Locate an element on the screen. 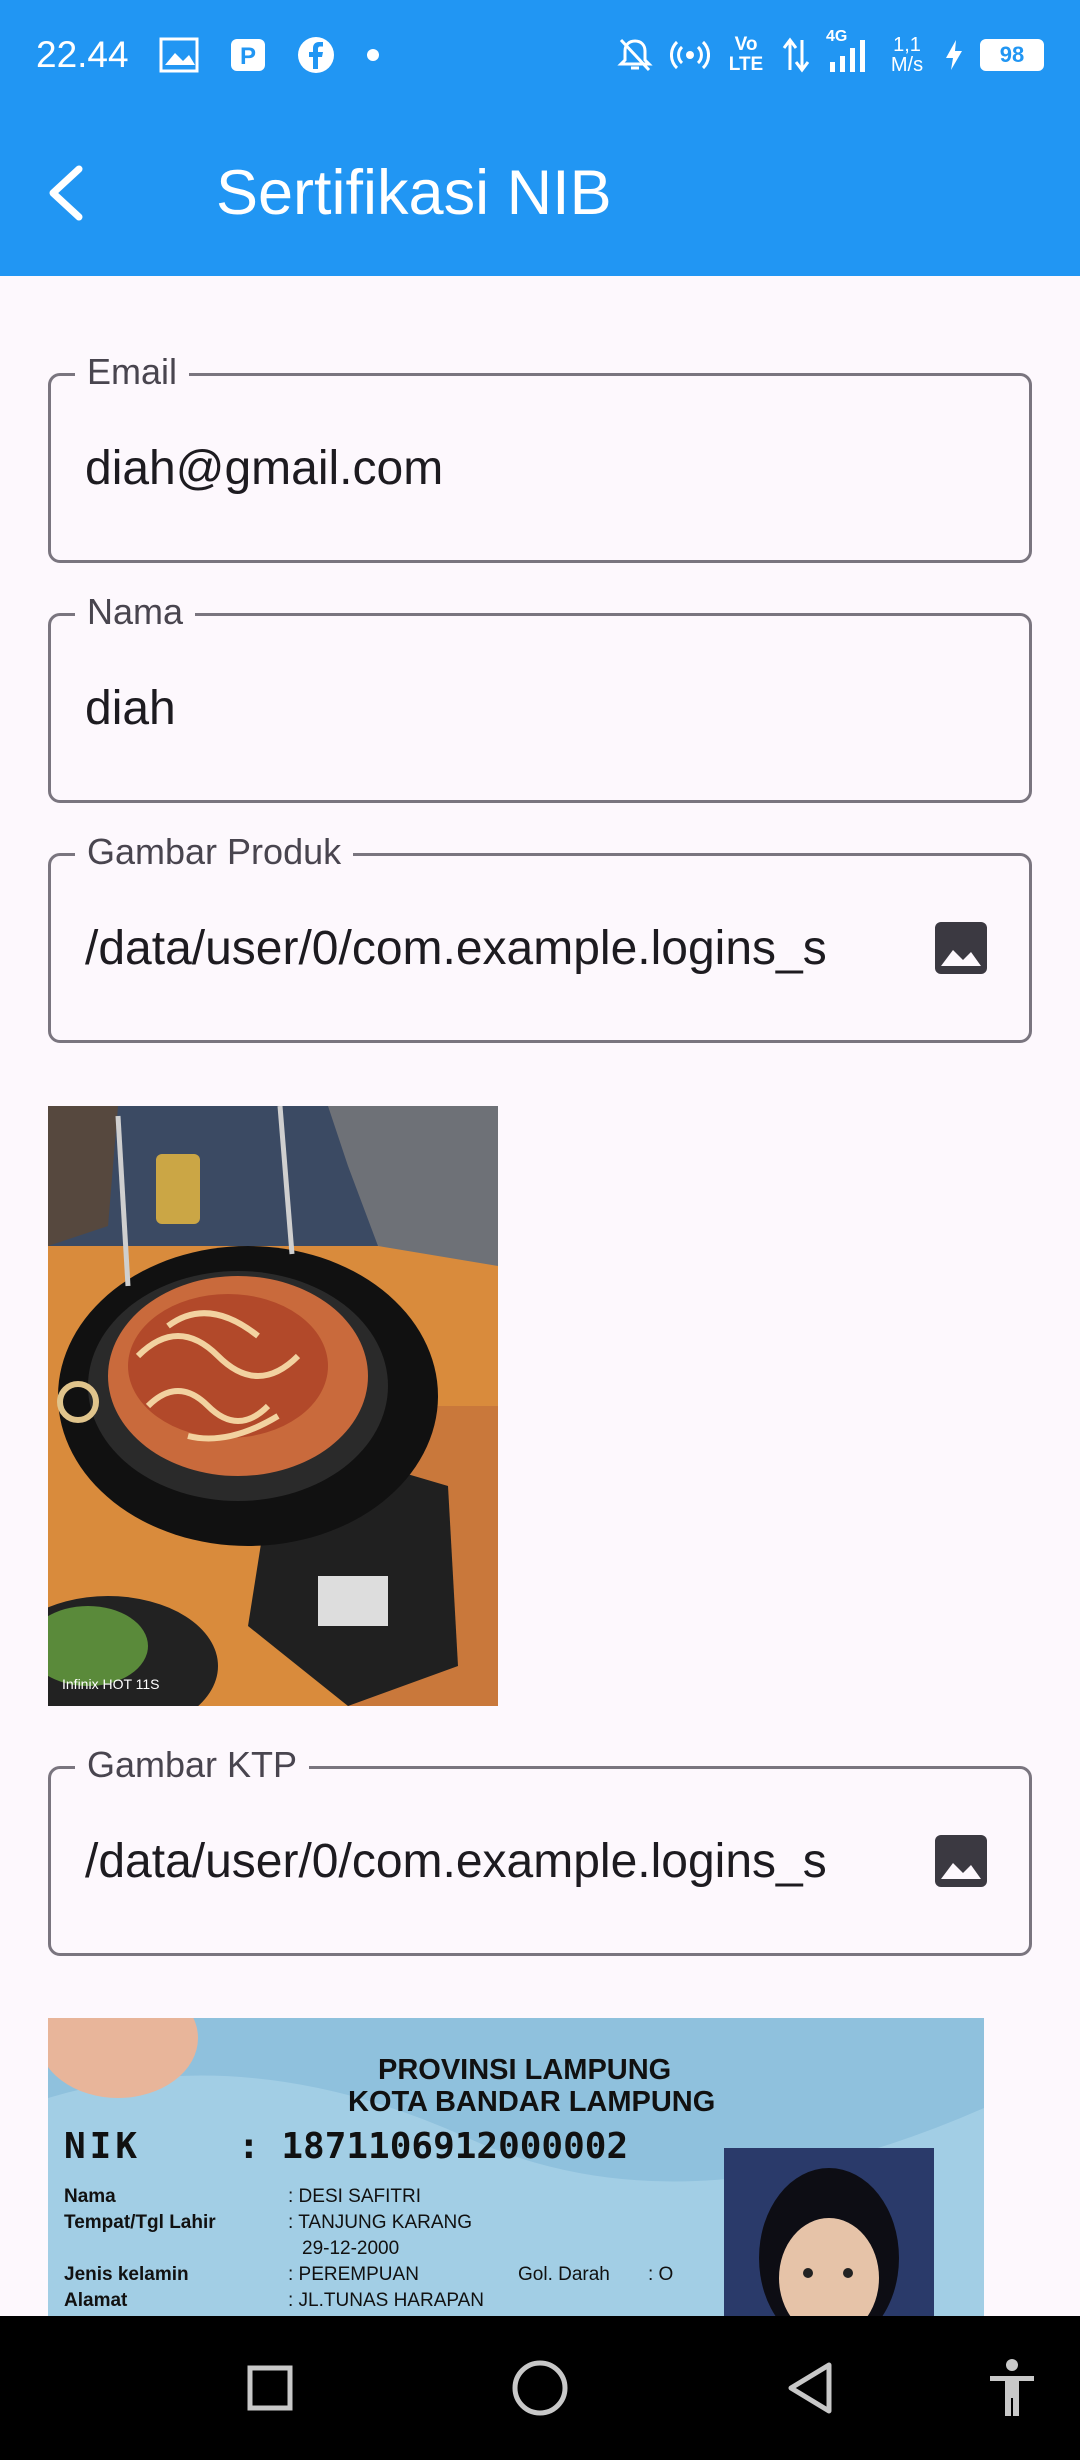 This screenshot has width=1080, height=2460. ktp-row-3-value: : PEREMPUAN is located at coordinates (353, 2274).